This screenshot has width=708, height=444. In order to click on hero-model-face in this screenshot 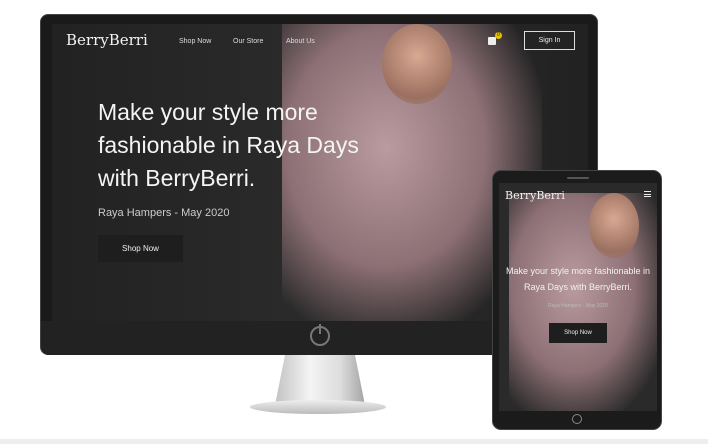, I will do `click(614, 225)`.